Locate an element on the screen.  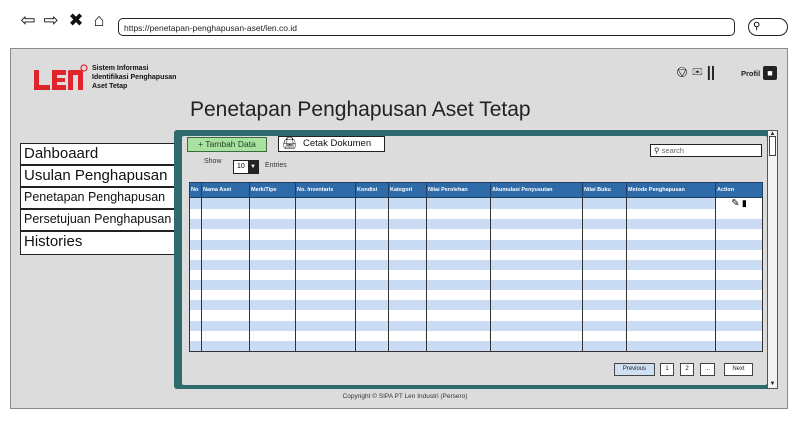
column-header: Nilai Perolehan is located at coordinates (458, 190).